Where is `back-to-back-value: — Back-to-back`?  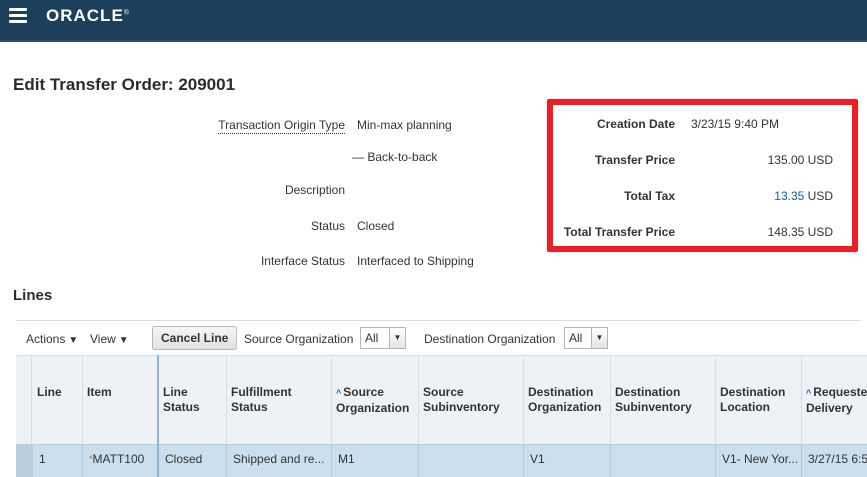
back-to-back-value: — Back-to-back is located at coordinates (395, 157).